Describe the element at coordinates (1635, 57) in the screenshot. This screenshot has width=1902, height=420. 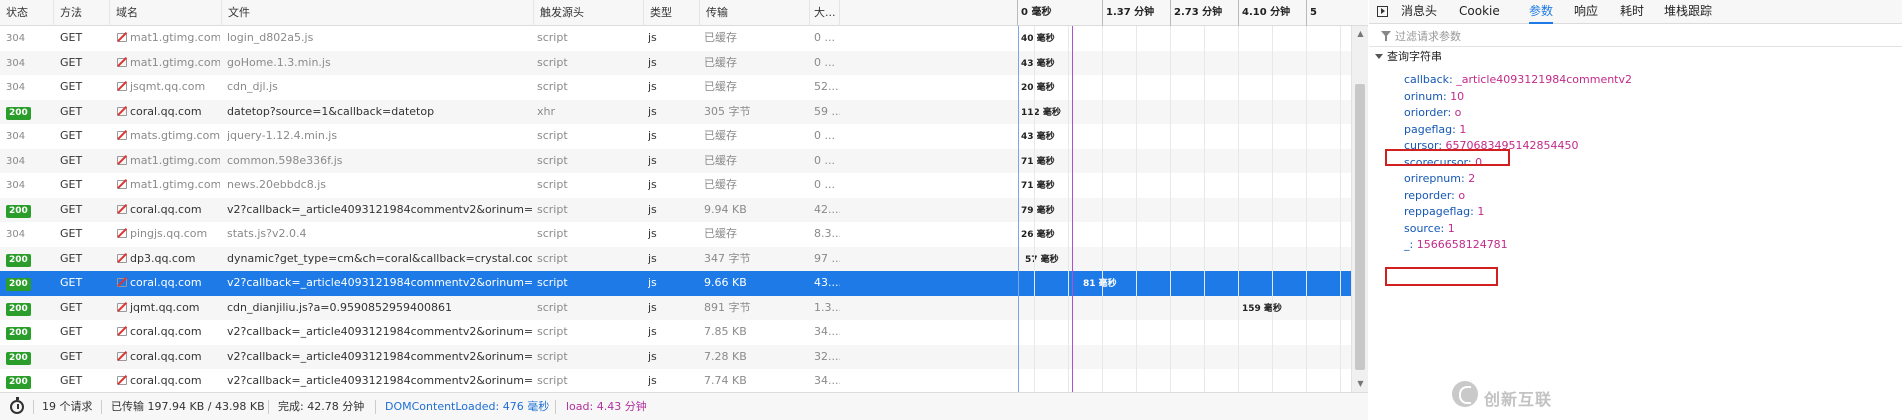
I see `query-string-section: 查询字符串` at that location.